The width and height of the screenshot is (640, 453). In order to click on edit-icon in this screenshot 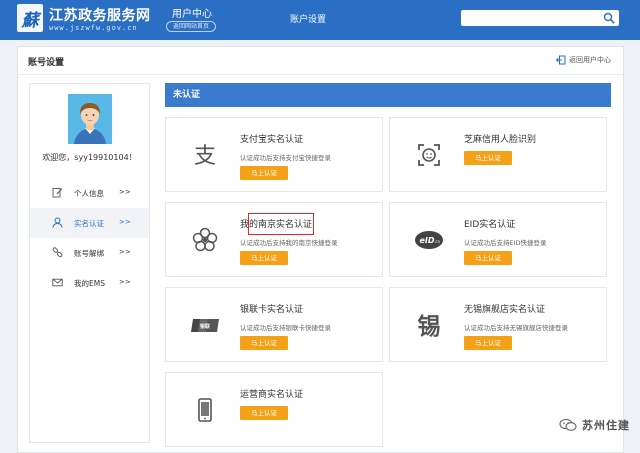, I will do `click(57, 193)`.